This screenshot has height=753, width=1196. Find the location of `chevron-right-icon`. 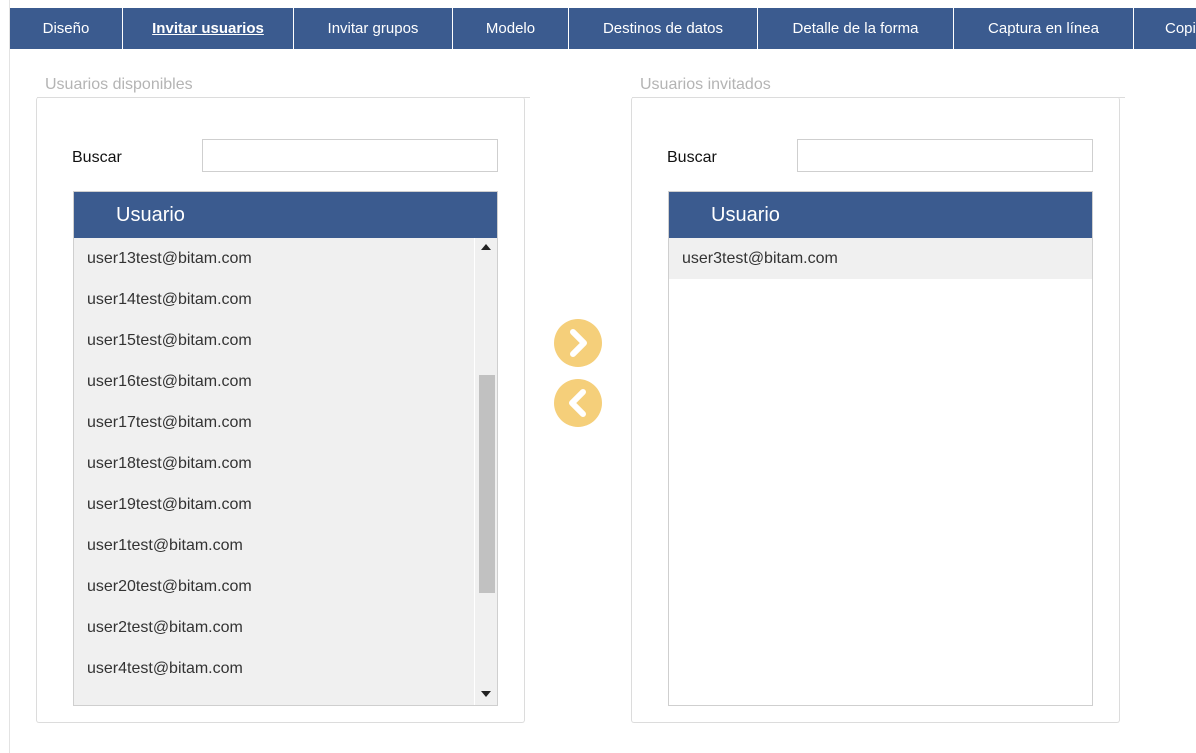

chevron-right-icon is located at coordinates (578, 343).